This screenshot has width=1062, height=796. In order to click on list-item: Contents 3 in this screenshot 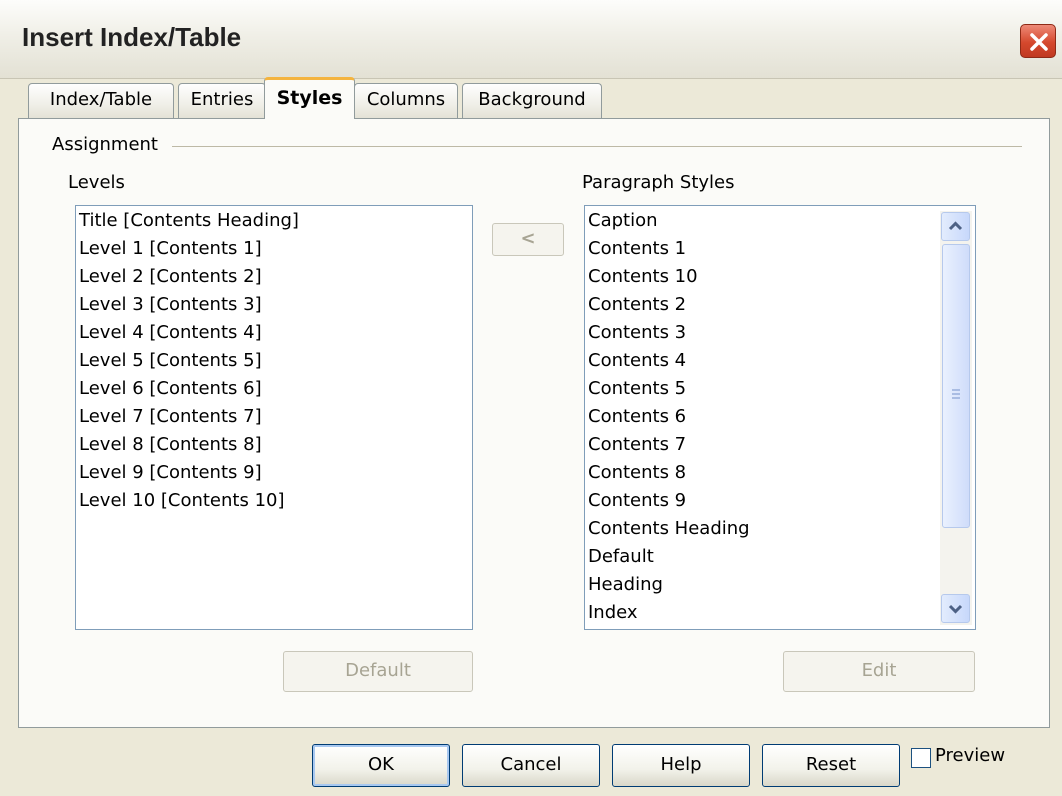, I will do `click(637, 333)`.